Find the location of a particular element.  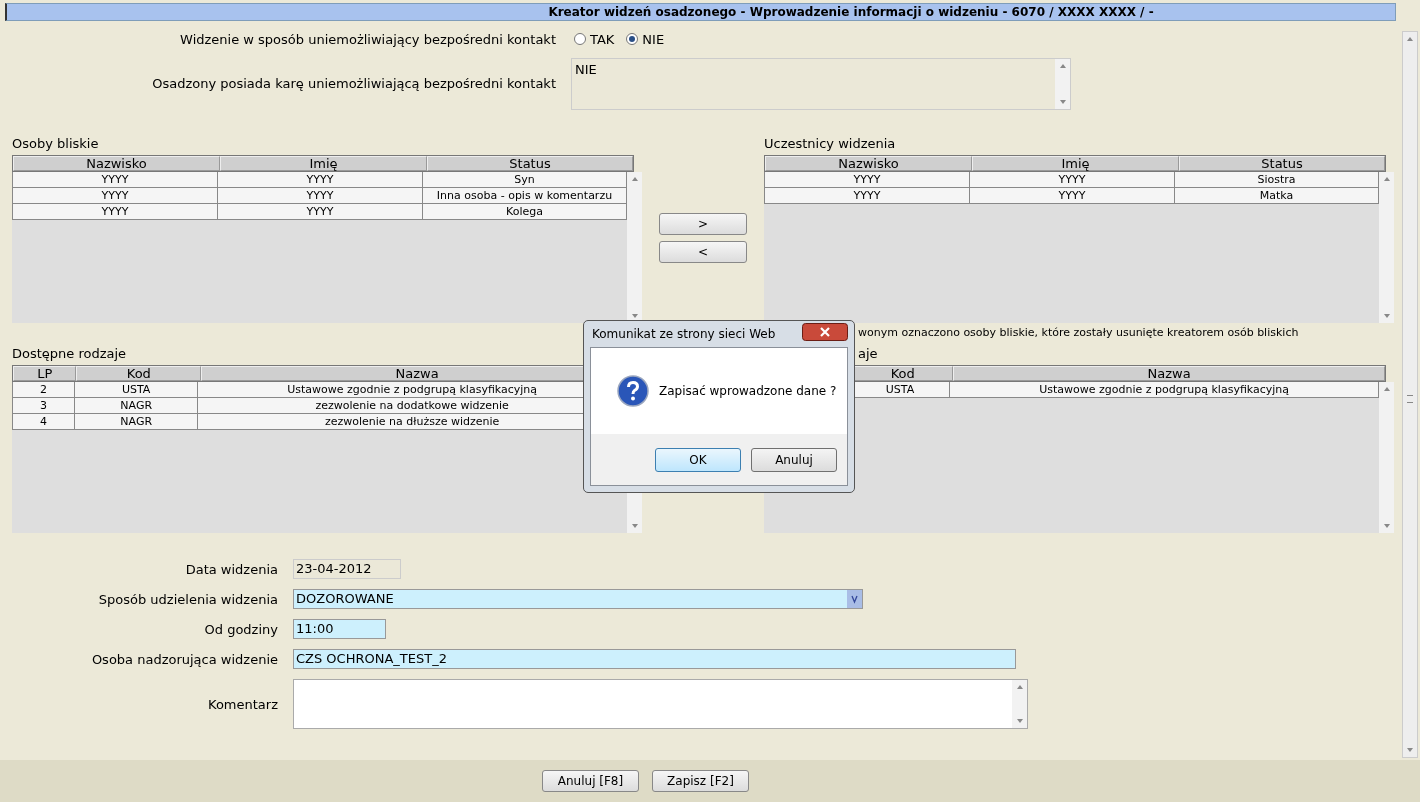

table-title: aje is located at coordinates (868, 354).